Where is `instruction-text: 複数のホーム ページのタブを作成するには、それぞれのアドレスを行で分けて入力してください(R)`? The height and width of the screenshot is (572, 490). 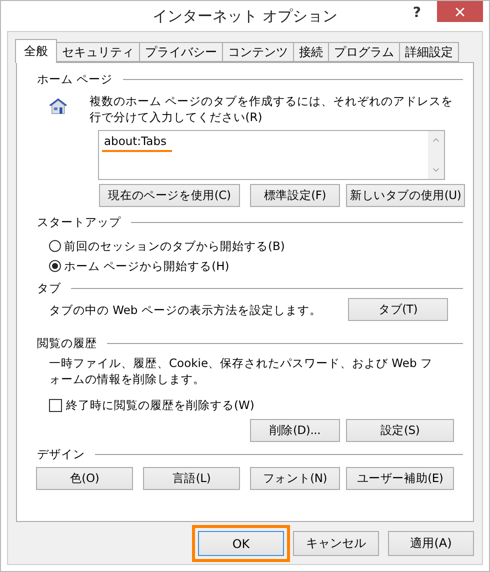
instruction-text: 複数のホーム ページのタブを作成するには、それぞれのアドレスを行で分けて入力してください(R) is located at coordinates (271, 109).